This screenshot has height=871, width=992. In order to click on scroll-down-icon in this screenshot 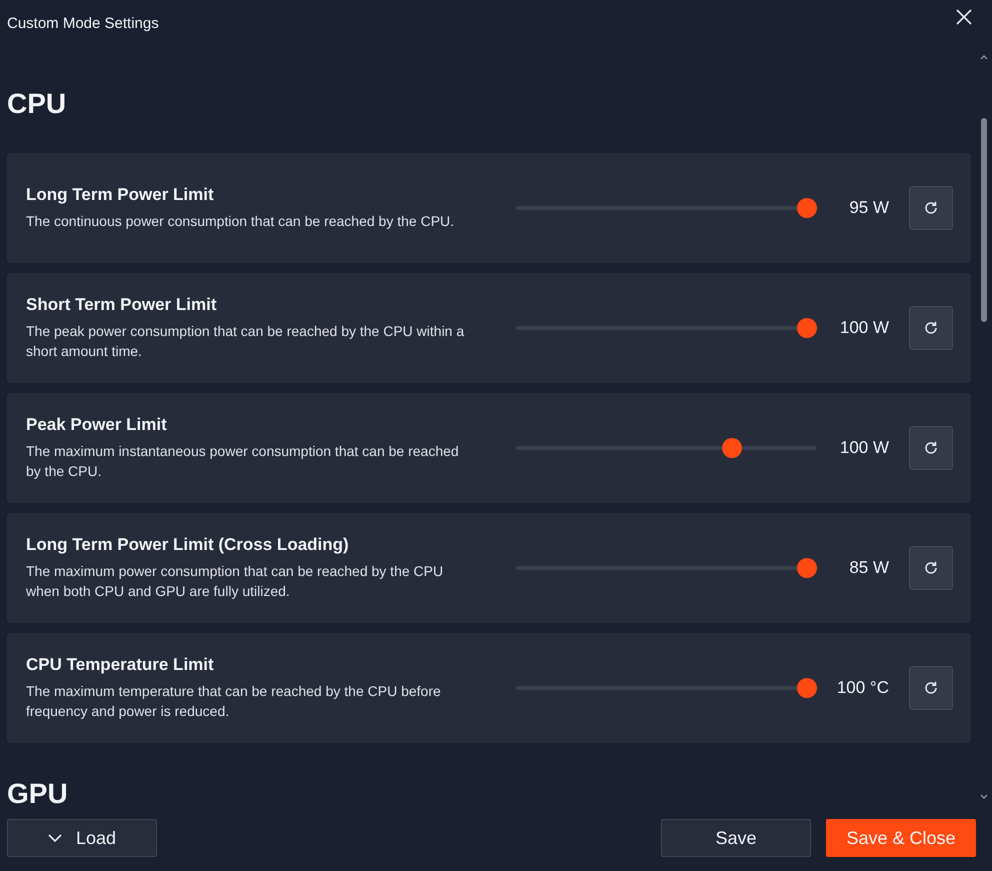, I will do `click(984, 797)`.